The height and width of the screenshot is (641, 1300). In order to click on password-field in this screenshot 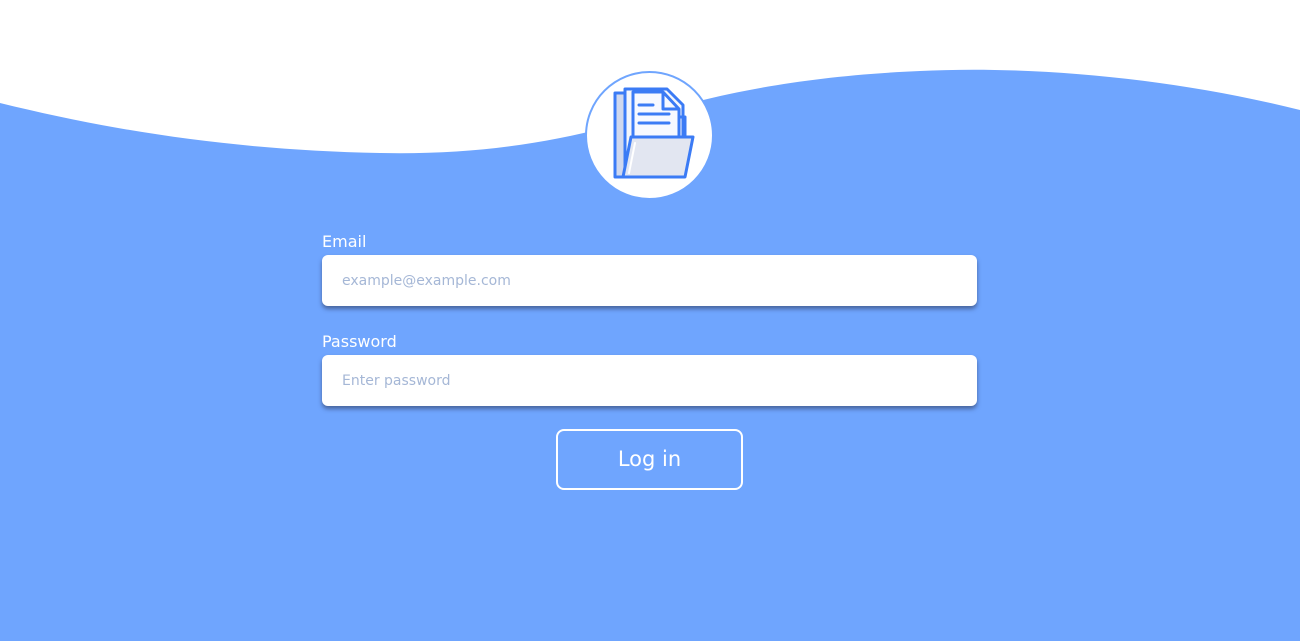, I will do `click(649, 380)`.